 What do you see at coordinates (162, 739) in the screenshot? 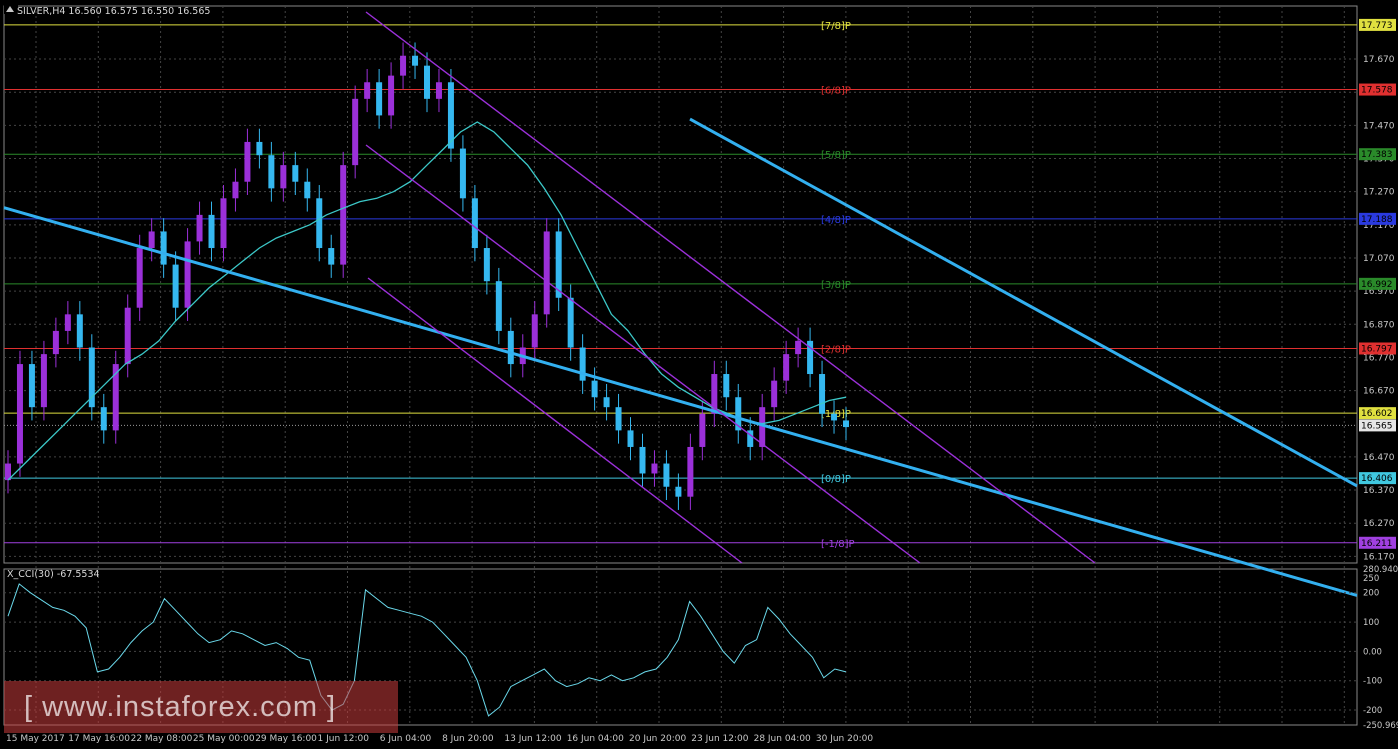
I see `x-axis-label: 22 May 08:00` at bounding box center [162, 739].